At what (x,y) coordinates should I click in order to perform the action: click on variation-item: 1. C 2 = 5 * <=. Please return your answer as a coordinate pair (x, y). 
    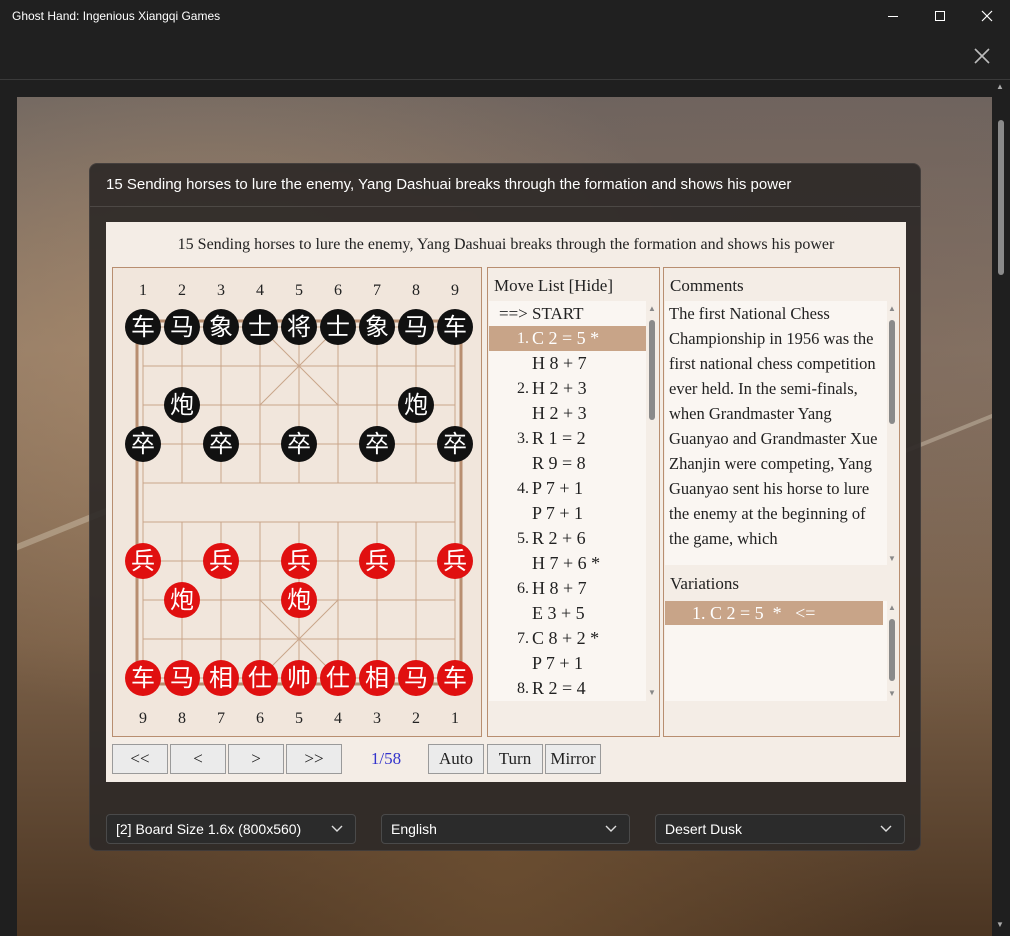
    Looking at the image, I should click on (774, 613).